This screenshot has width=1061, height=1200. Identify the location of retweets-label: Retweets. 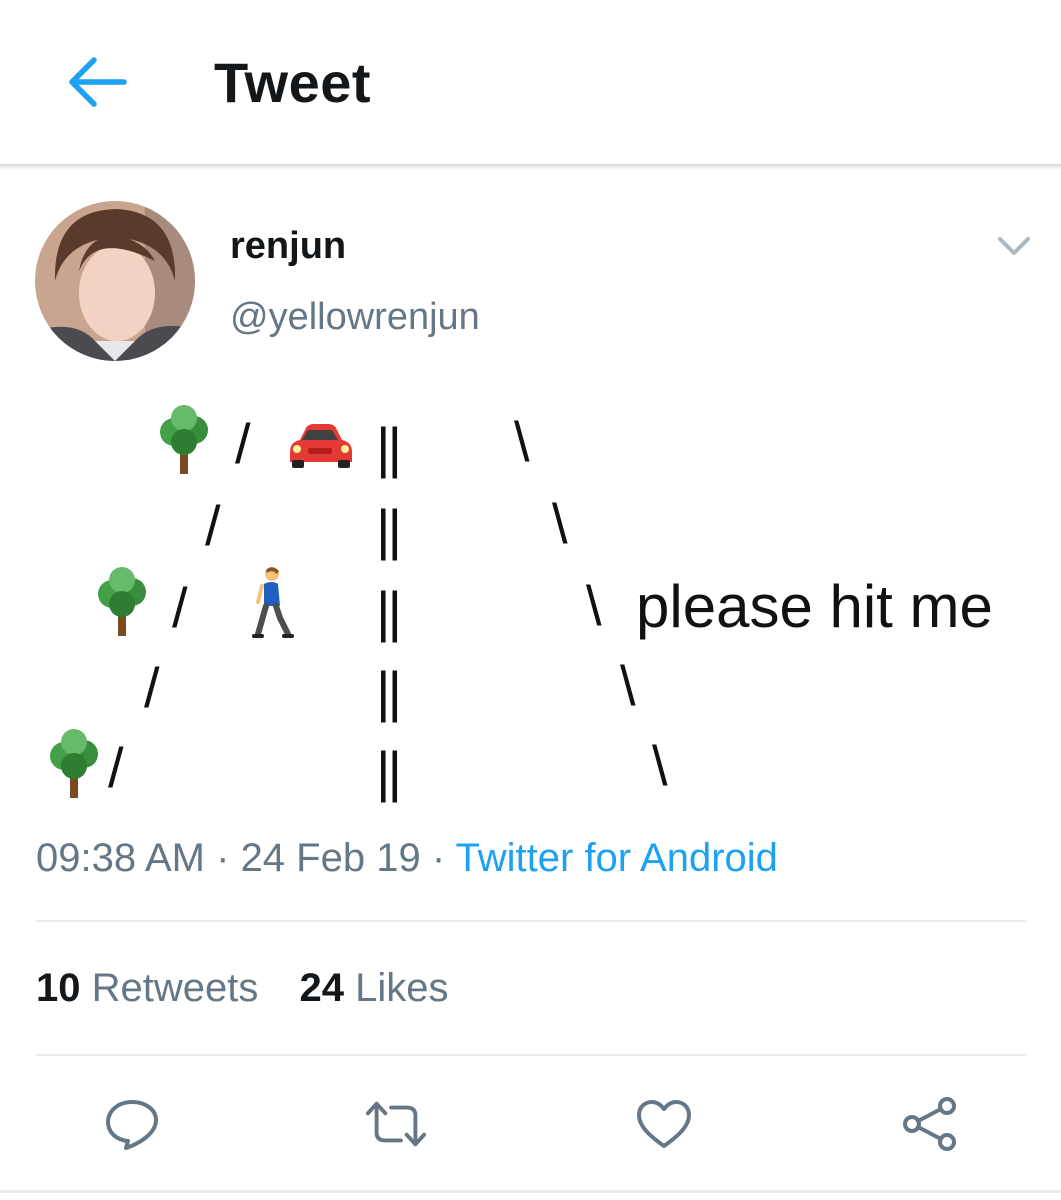
(175, 988).